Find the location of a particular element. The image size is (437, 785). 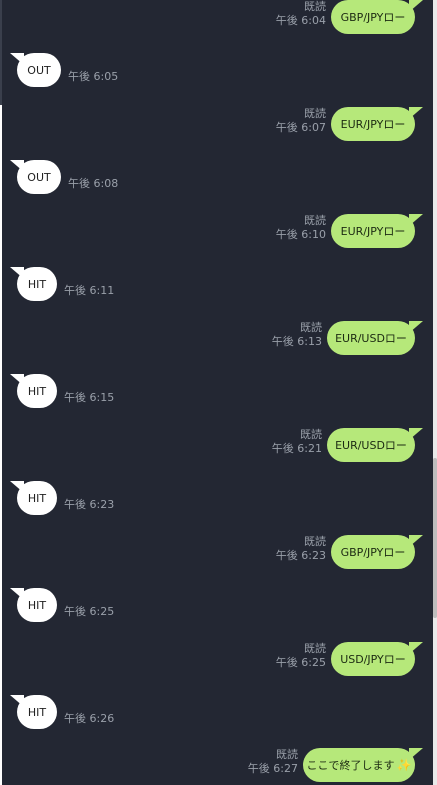

scrollbar is located at coordinates (435, 392).